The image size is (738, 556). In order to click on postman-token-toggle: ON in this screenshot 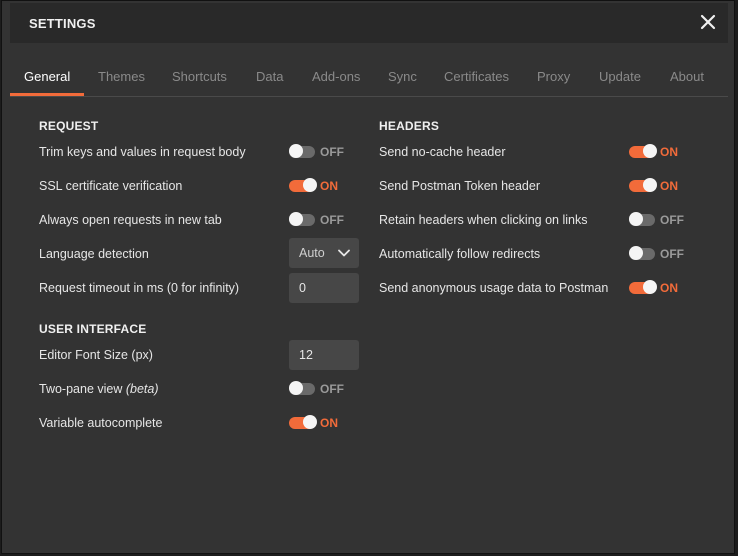, I will do `click(664, 186)`.